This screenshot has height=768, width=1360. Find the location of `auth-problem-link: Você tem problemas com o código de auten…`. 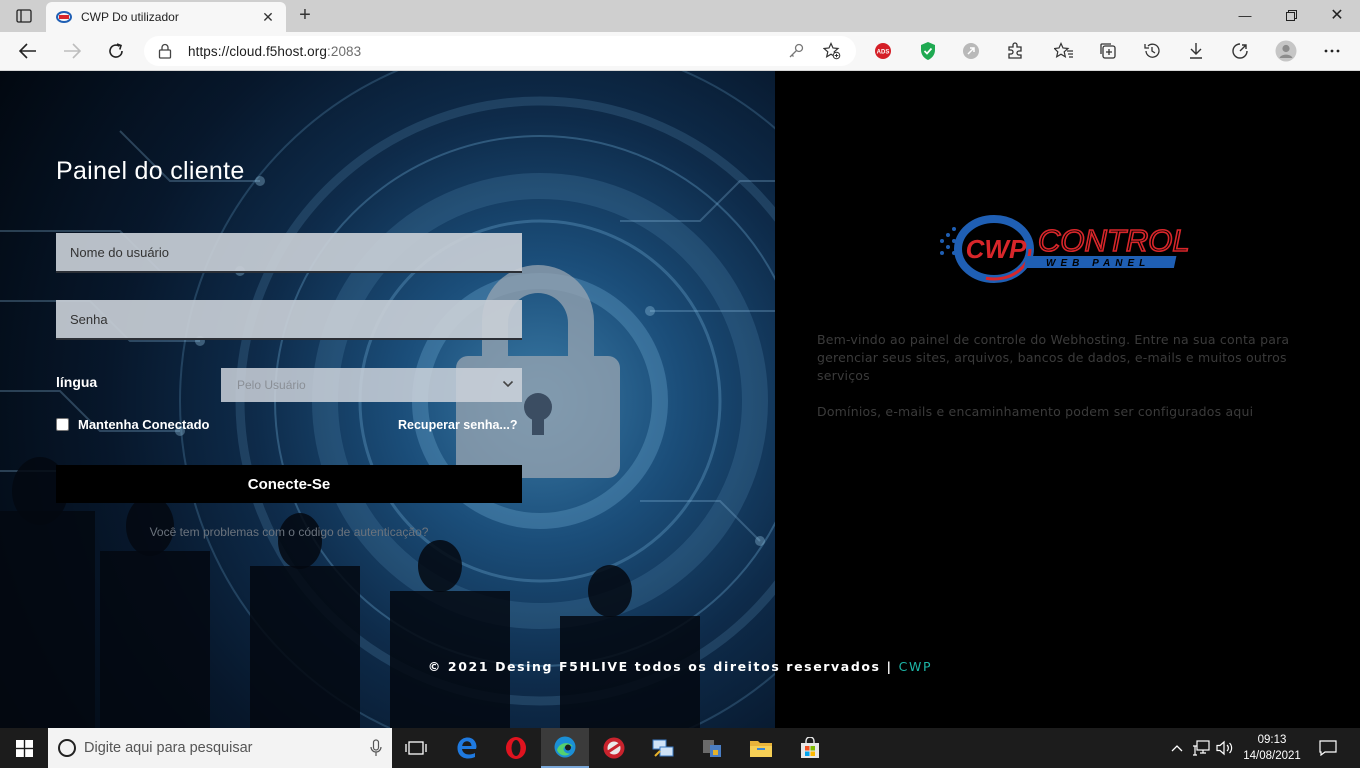

auth-problem-link: Você tem problemas com o código de auten… is located at coordinates (289, 532).